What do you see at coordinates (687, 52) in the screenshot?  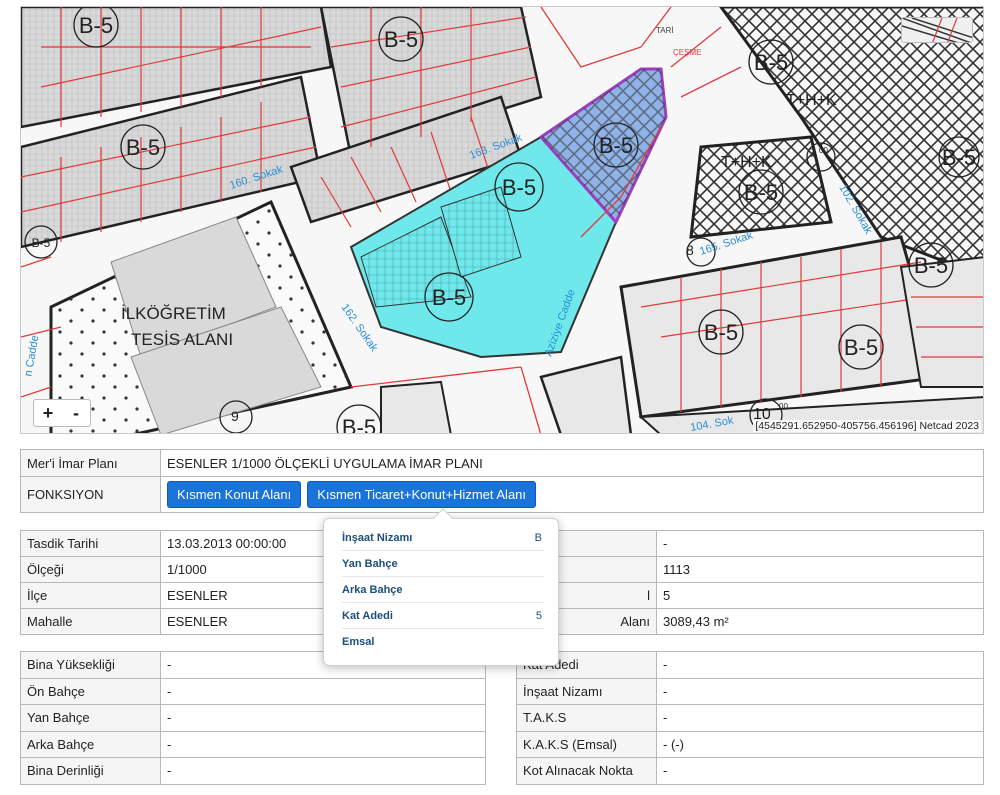 I see `cesme-label: ÇEŞME` at bounding box center [687, 52].